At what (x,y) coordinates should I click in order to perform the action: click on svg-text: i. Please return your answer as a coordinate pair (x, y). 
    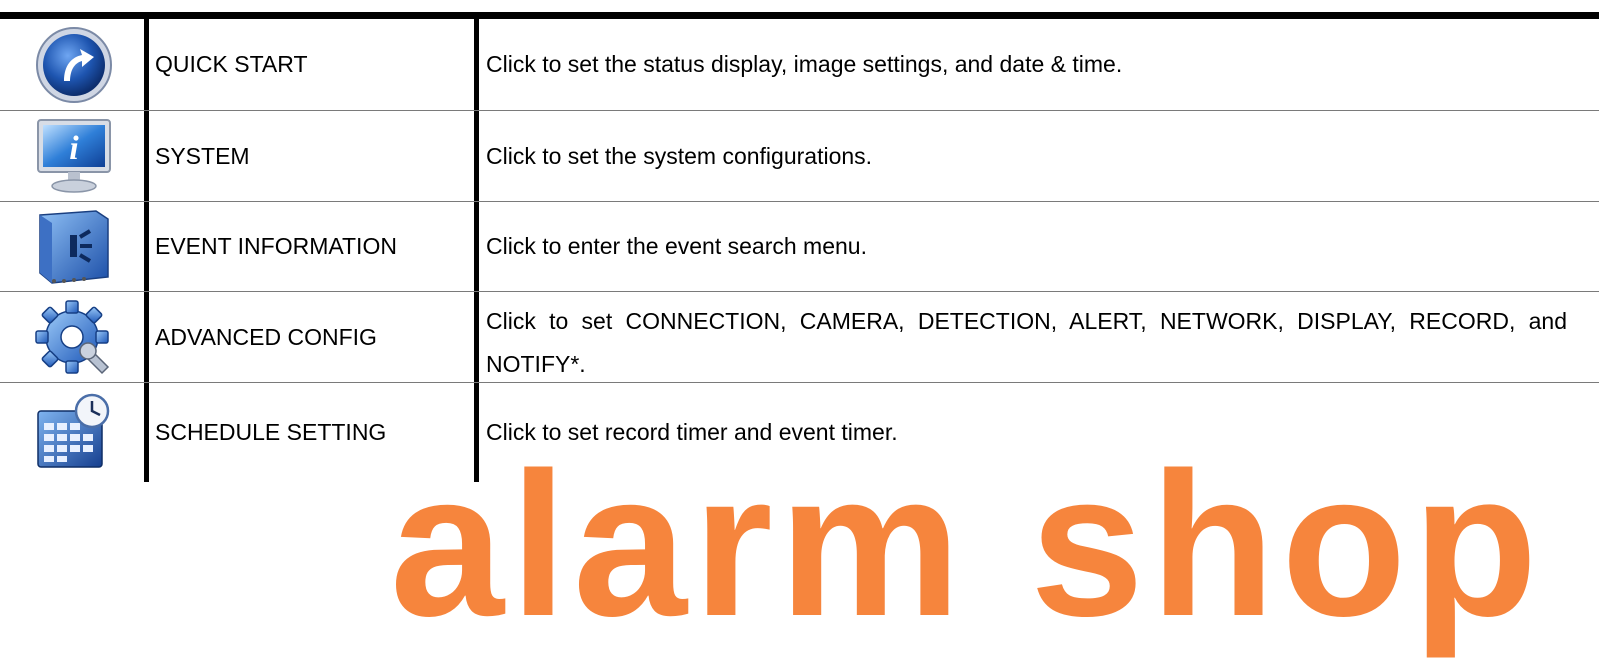
    Looking at the image, I should click on (74, 148).